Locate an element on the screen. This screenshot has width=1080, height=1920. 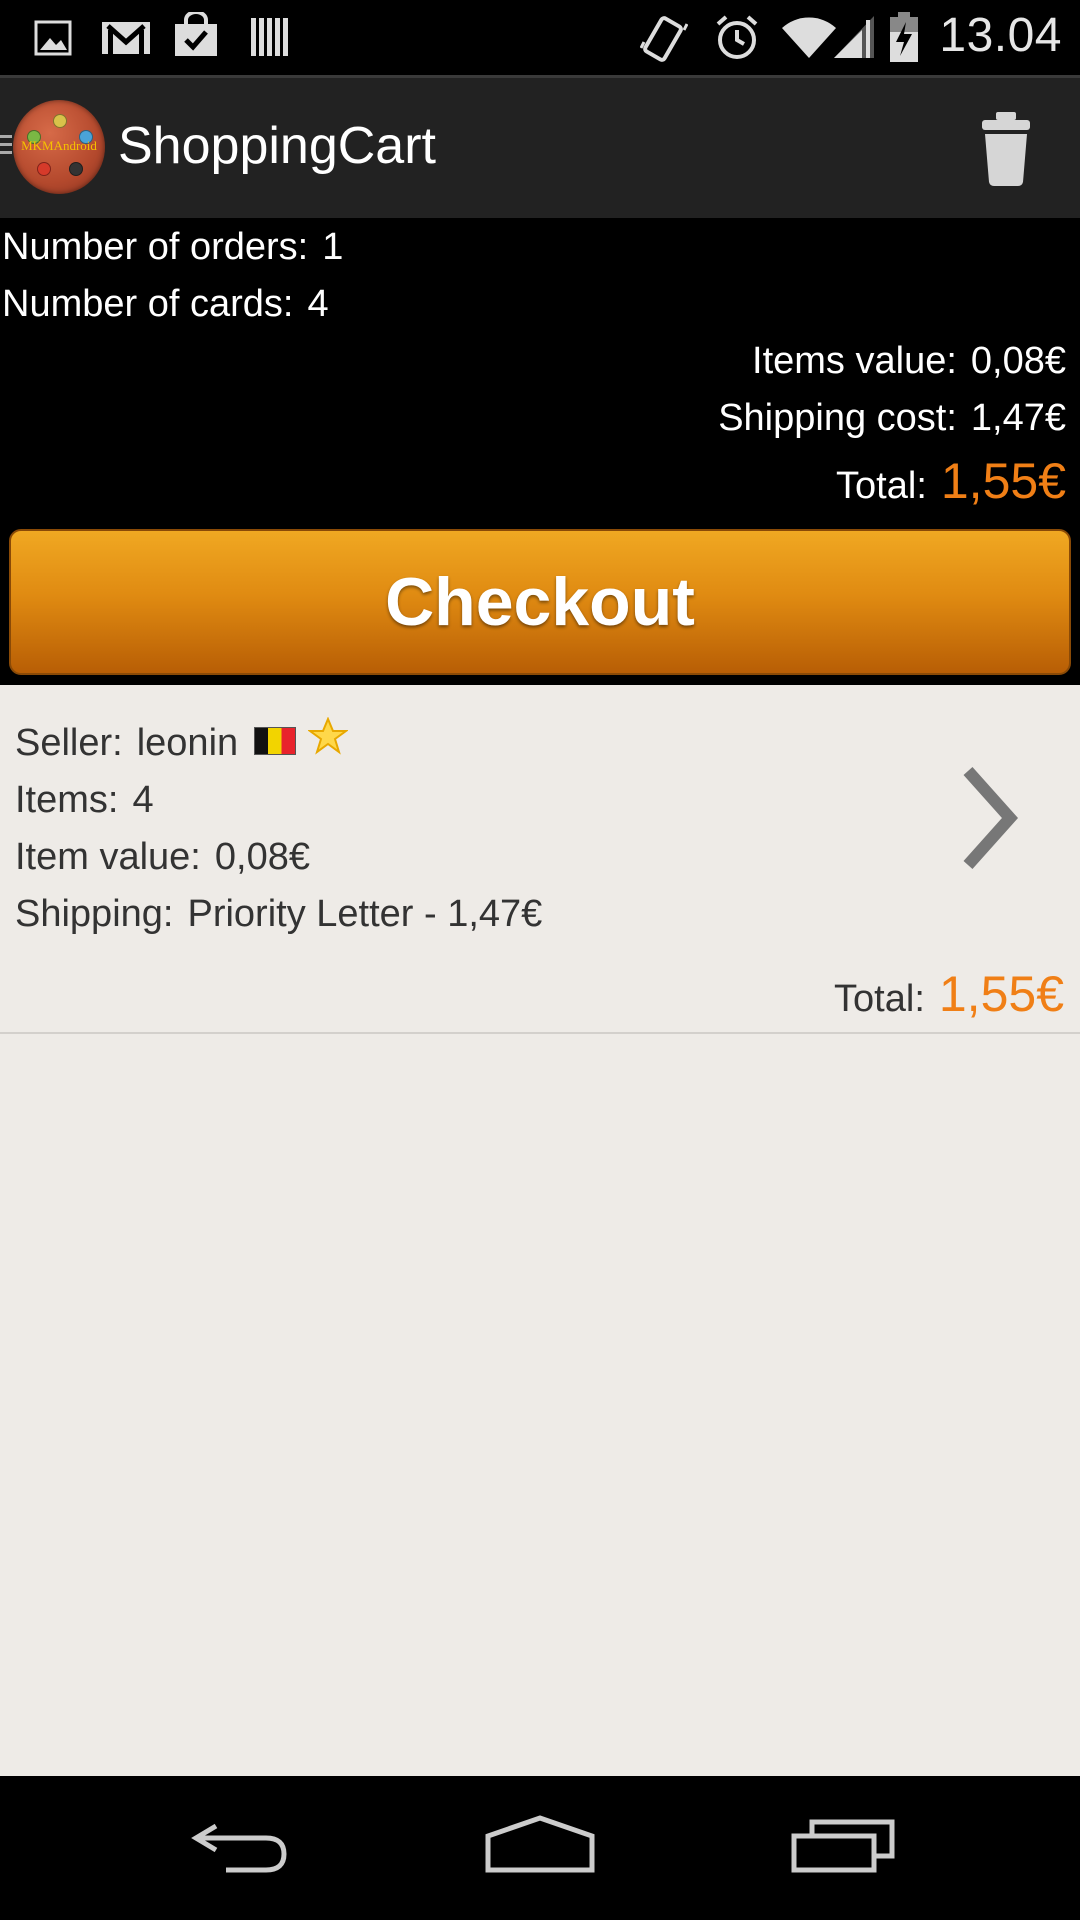
shipping-cost-row: Shipping cost: 1,47€ is located at coordinates (892, 418).